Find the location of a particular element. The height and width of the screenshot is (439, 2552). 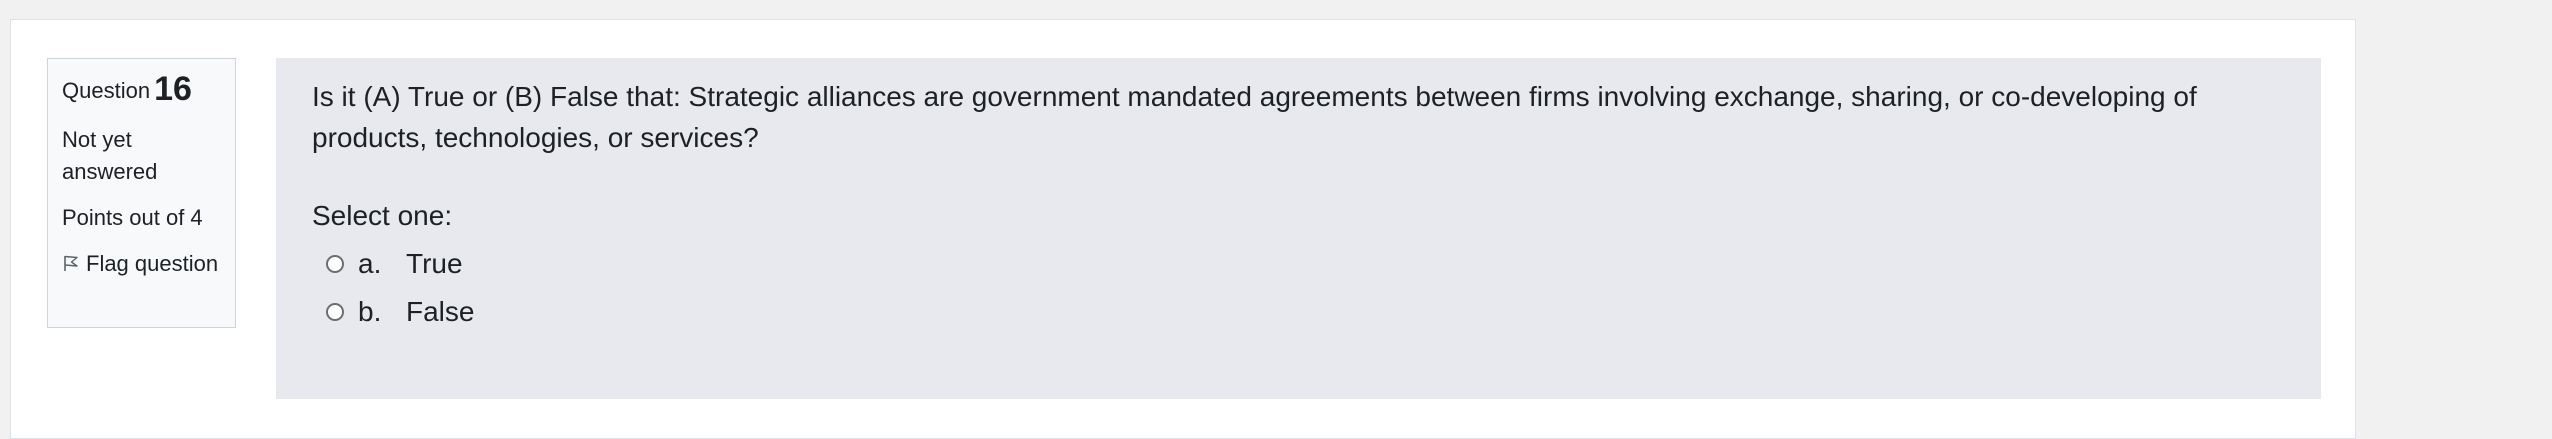

flag-question-link: Flag question is located at coordinates (141, 264).